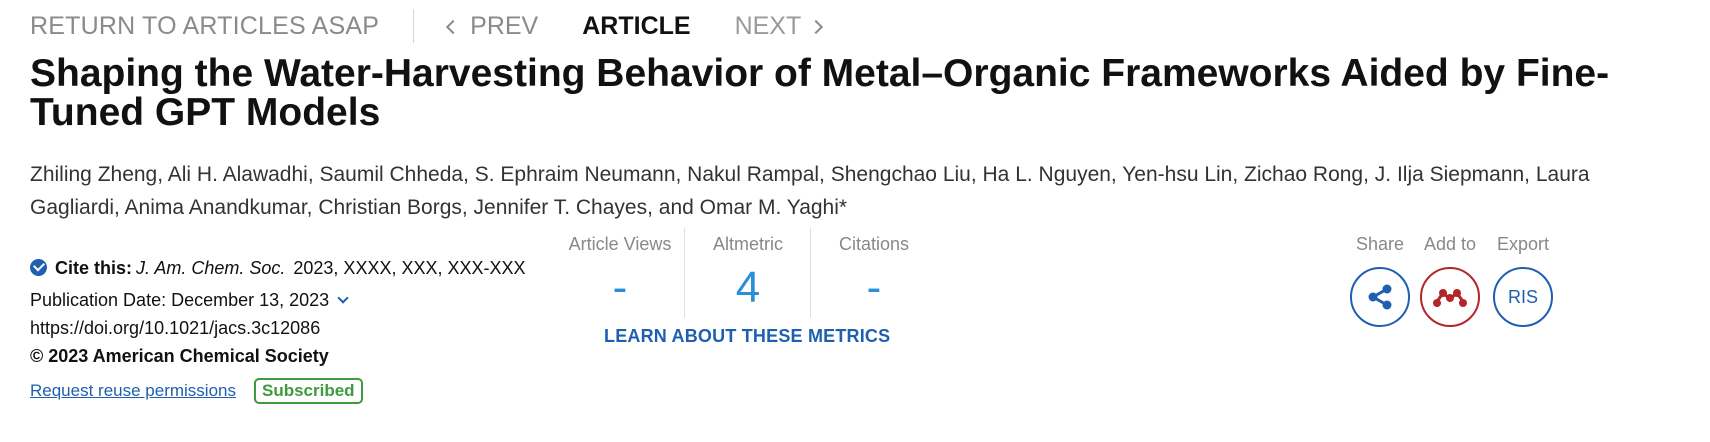 This screenshot has width=1710, height=442. I want to click on doi-link: https://doi.org/10.1021/jacs.3c12086, so click(290, 328).